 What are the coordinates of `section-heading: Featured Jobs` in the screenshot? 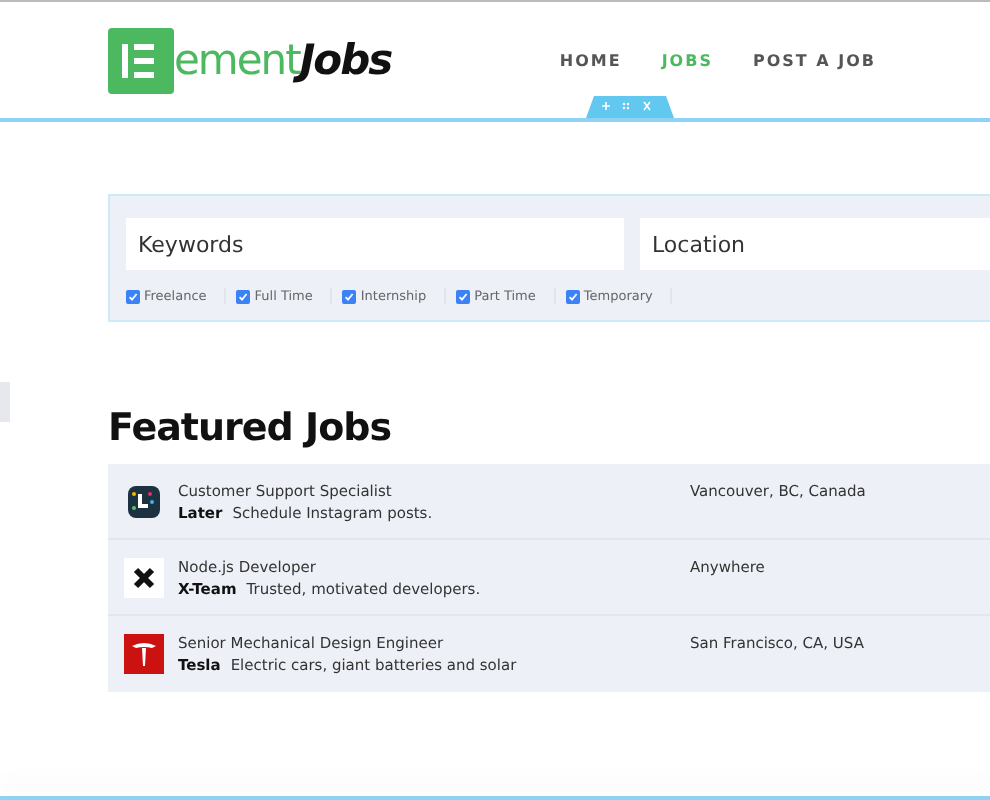 It's located at (251, 428).